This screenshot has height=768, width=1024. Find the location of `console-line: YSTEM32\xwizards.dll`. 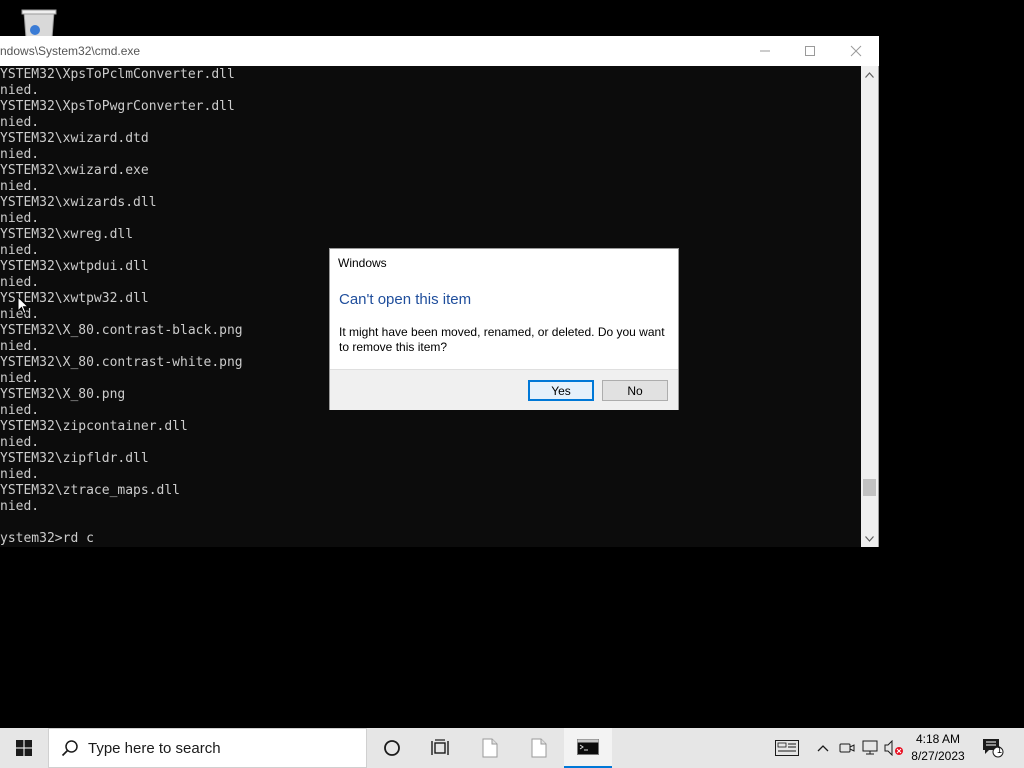

console-line: YSTEM32\xwizards.dll is located at coordinates (78, 202).